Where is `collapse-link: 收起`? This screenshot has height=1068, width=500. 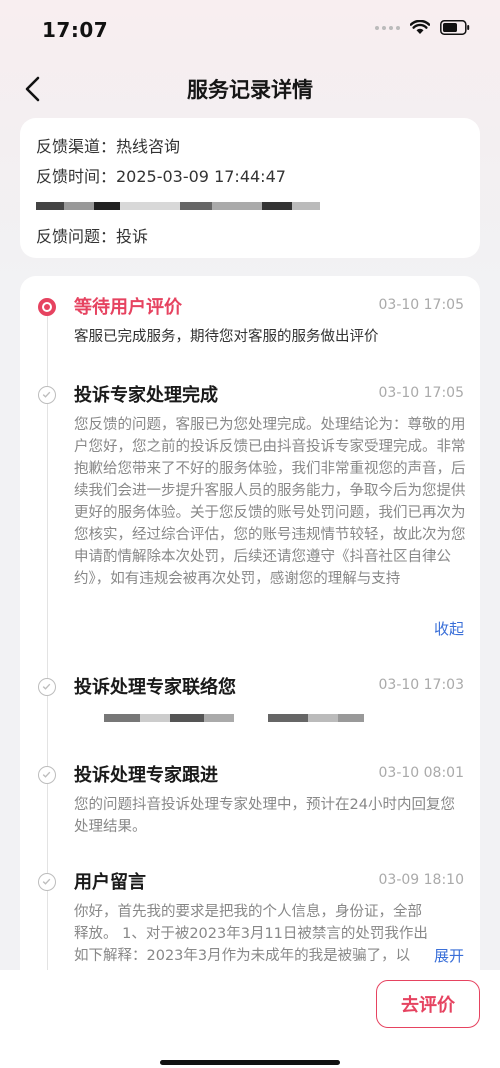
collapse-link: 收起 is located at coordinates (449, 628).